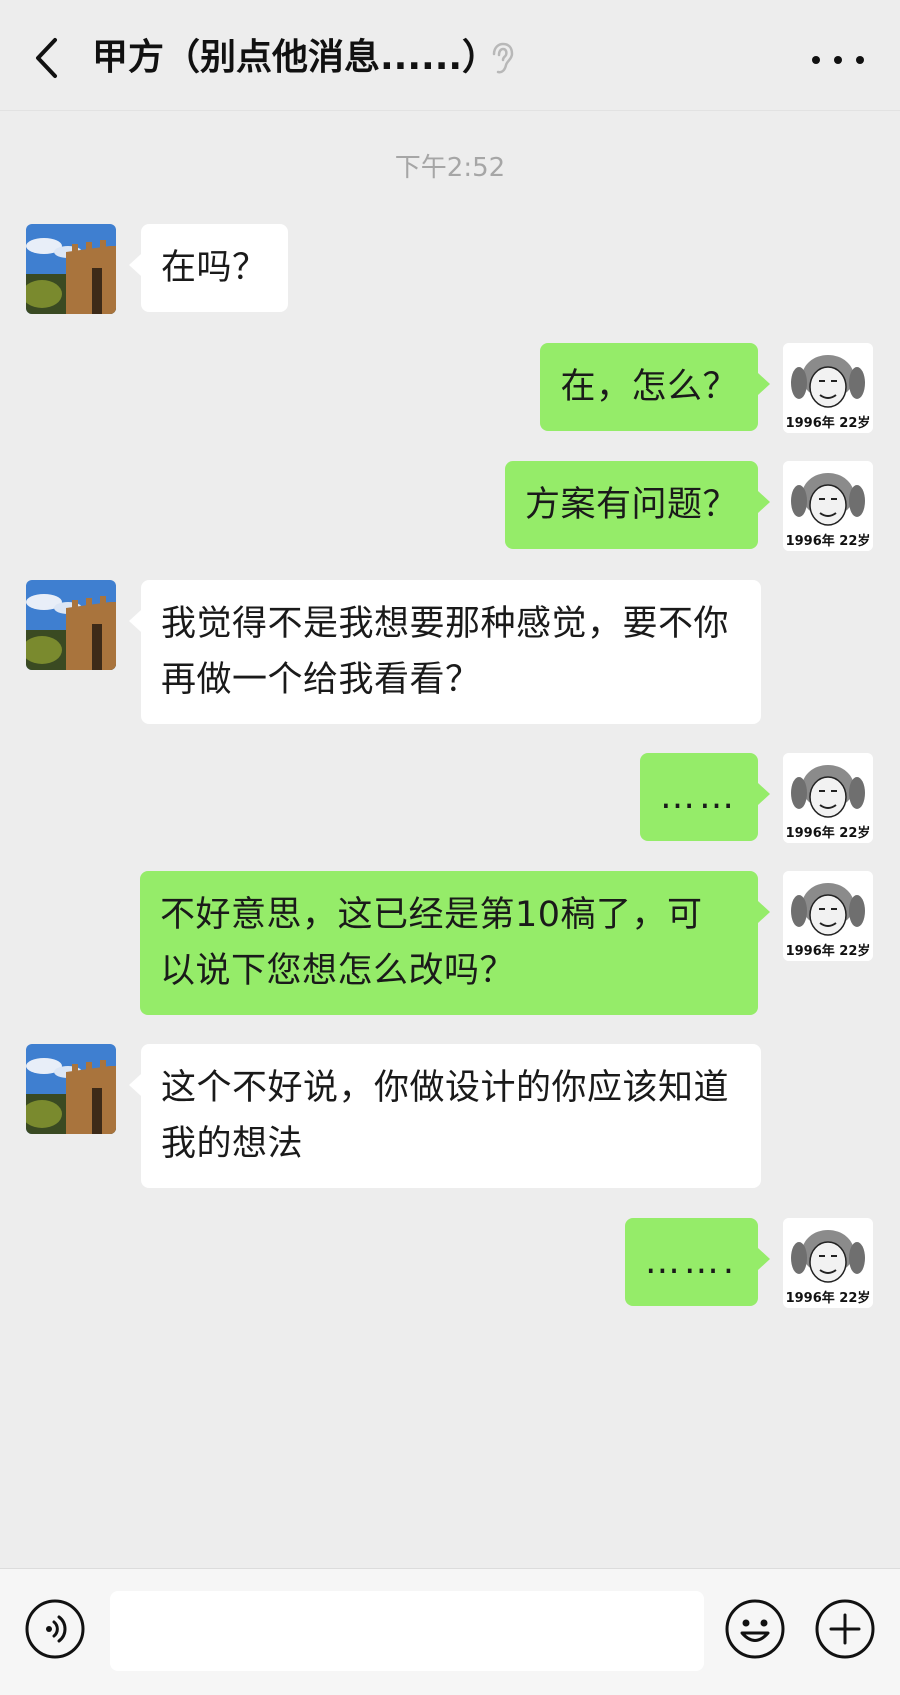 The image size is (900, 1695). I want to click on chat-header: 甲方（别点他消息......）, so click(450, 55).